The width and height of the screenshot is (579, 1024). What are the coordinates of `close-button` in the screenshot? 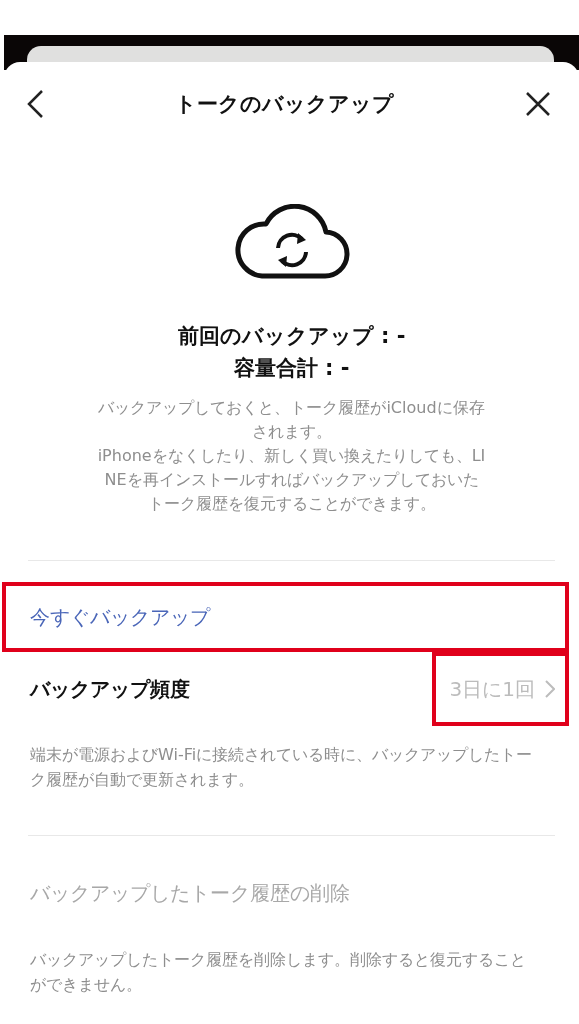 It's located at (538, 104).